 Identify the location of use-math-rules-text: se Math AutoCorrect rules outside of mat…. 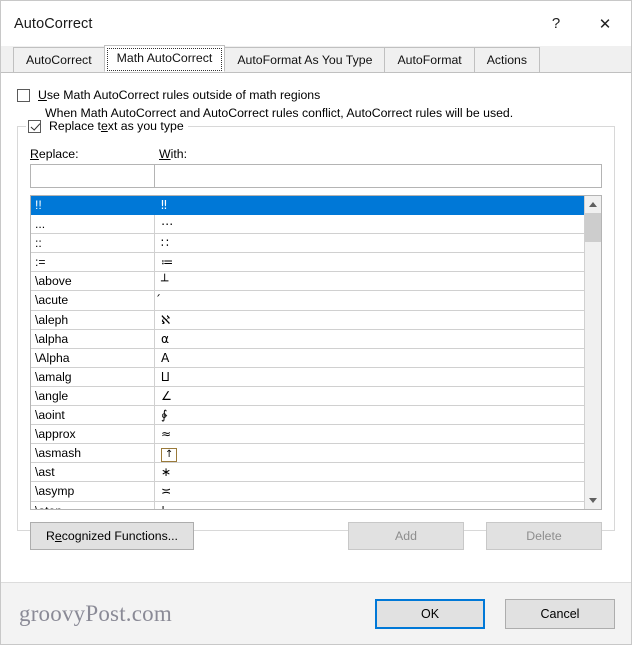
(183, 95).